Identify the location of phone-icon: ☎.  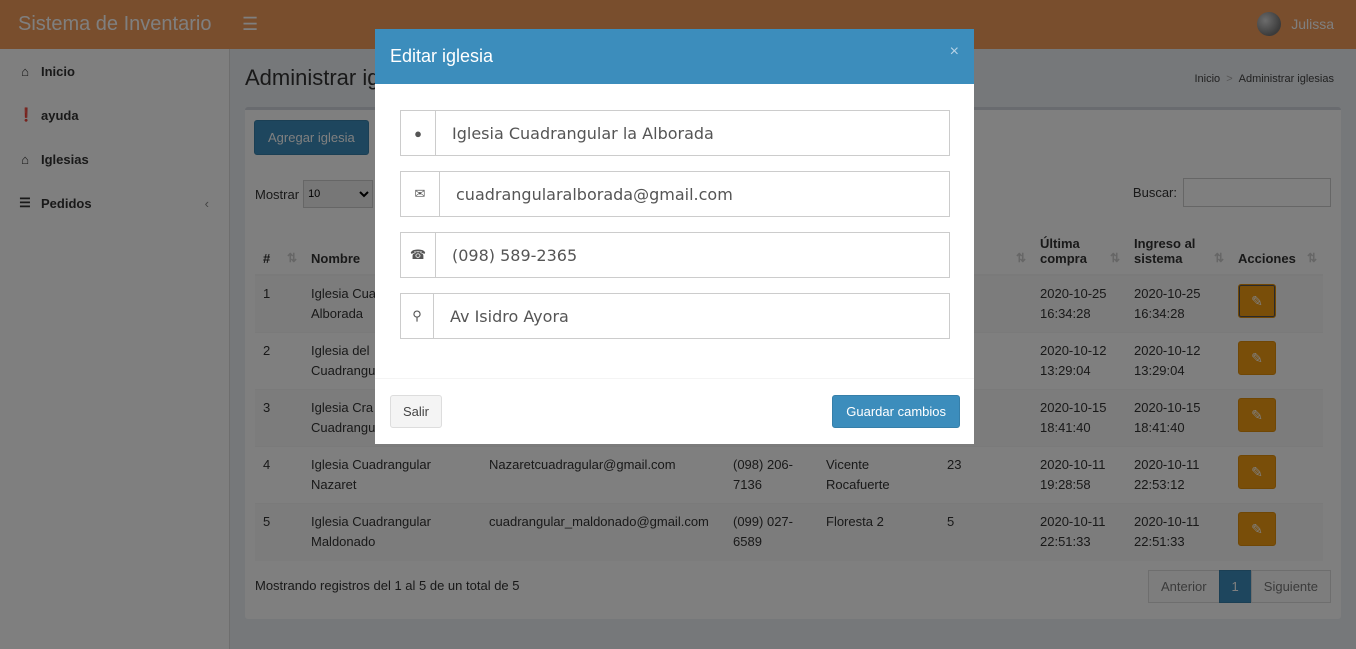
(418, 255).